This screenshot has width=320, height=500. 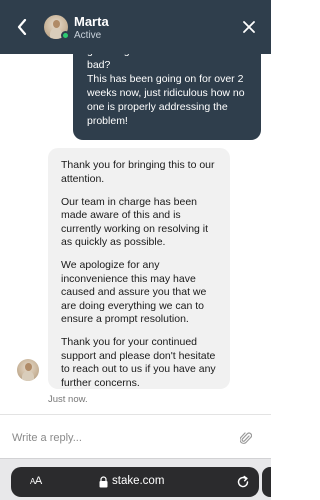 What do you see at coordinates (103, 482) in the screenshot?
I see `lock-icon` at bounding box center [103, 482].